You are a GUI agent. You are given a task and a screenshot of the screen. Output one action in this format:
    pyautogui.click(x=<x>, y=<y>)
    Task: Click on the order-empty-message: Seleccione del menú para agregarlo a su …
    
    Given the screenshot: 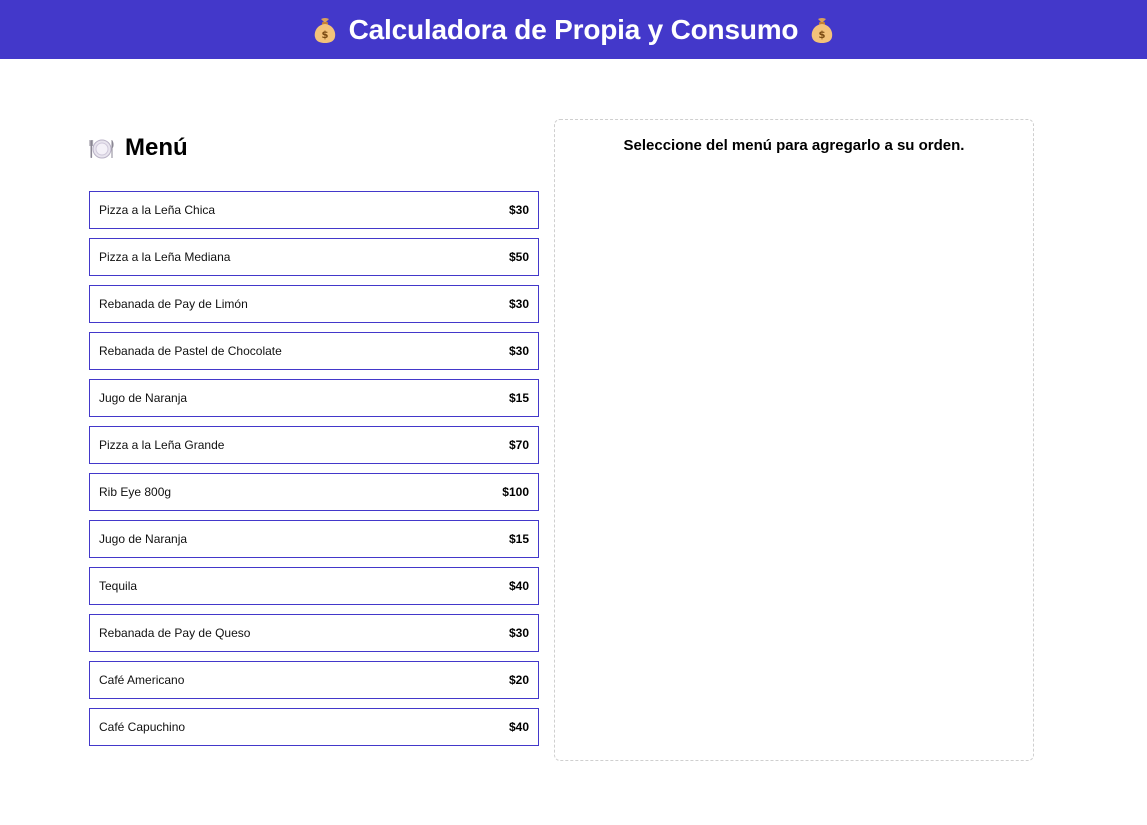 What is the action you would take?
    pyautogui.click(x=794, y=145)
    